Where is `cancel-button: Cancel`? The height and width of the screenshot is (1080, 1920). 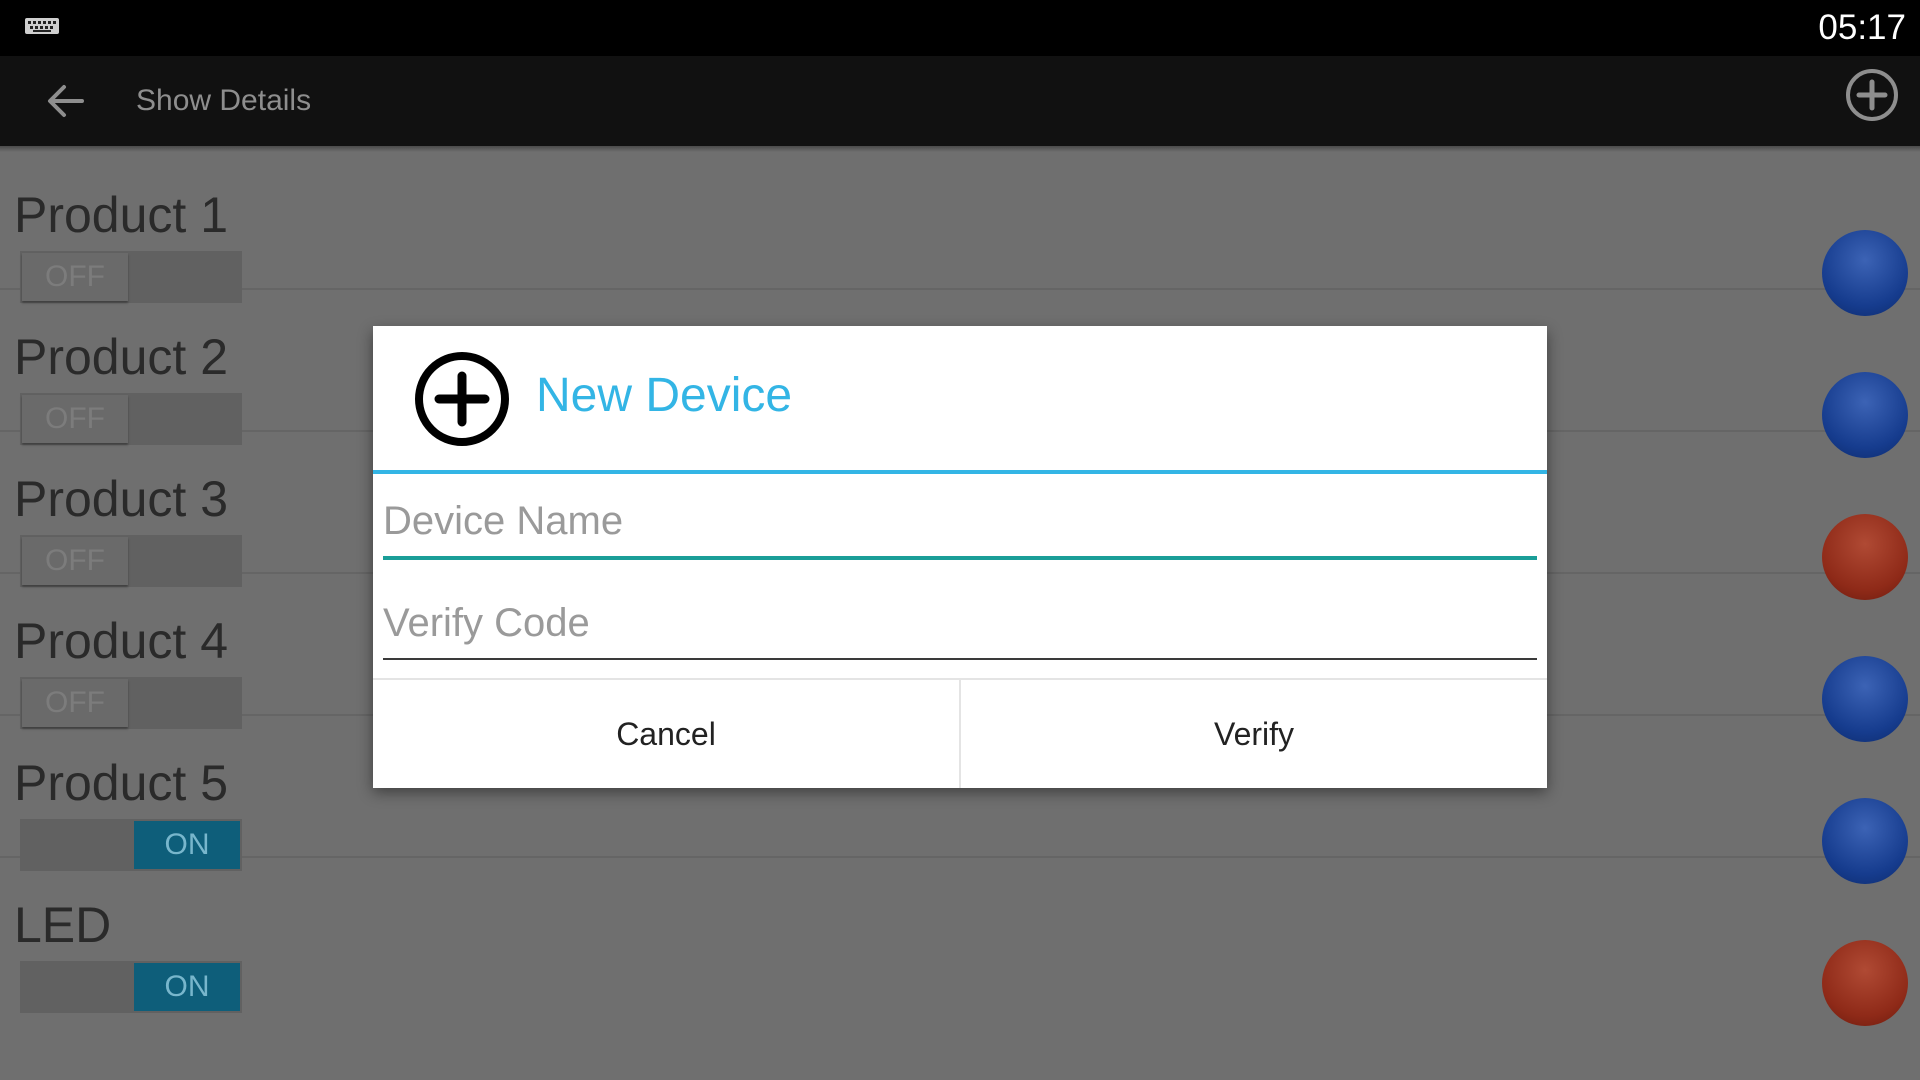 cancel-button: Cancel is located at coordinates (667, 734).